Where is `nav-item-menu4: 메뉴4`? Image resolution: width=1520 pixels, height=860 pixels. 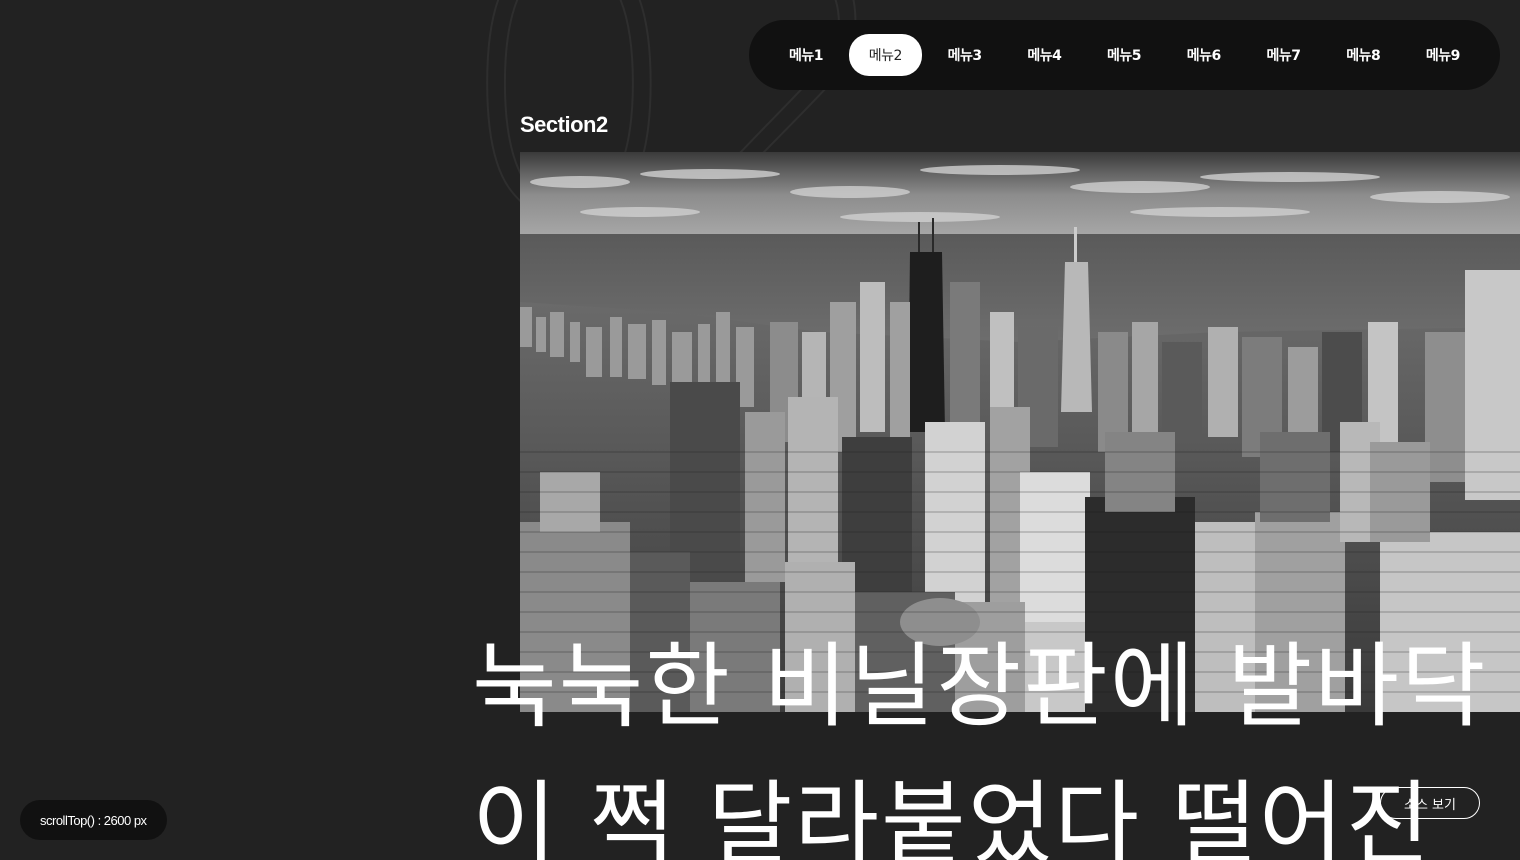 nav-item-menu4: 메뉴4 is located at coordinates (1044, 55).